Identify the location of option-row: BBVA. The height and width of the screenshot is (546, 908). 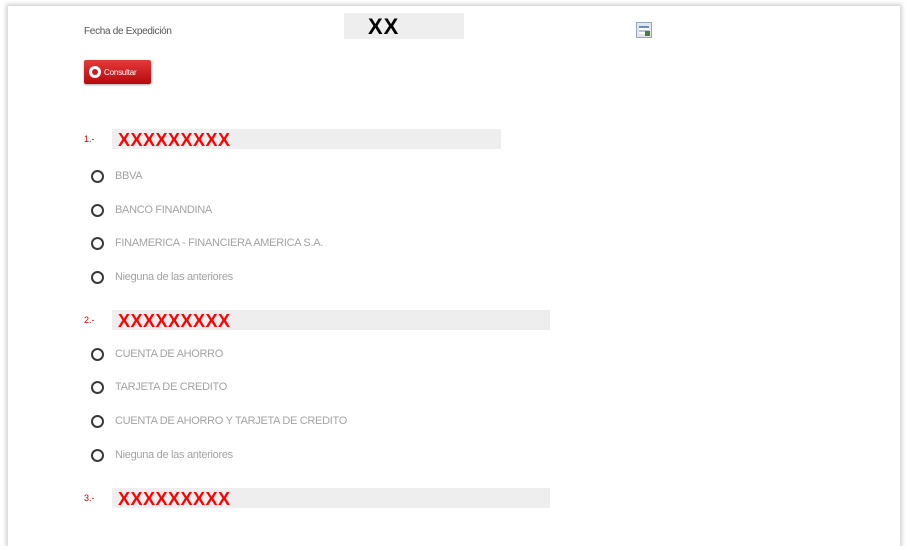
(117, 176).